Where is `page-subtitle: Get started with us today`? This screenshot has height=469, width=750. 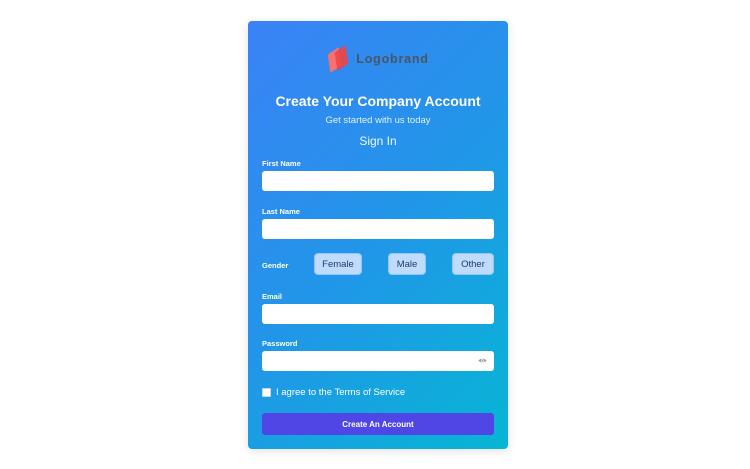
page-subtitle: Get started with us today is located at coordinates (378, 120).